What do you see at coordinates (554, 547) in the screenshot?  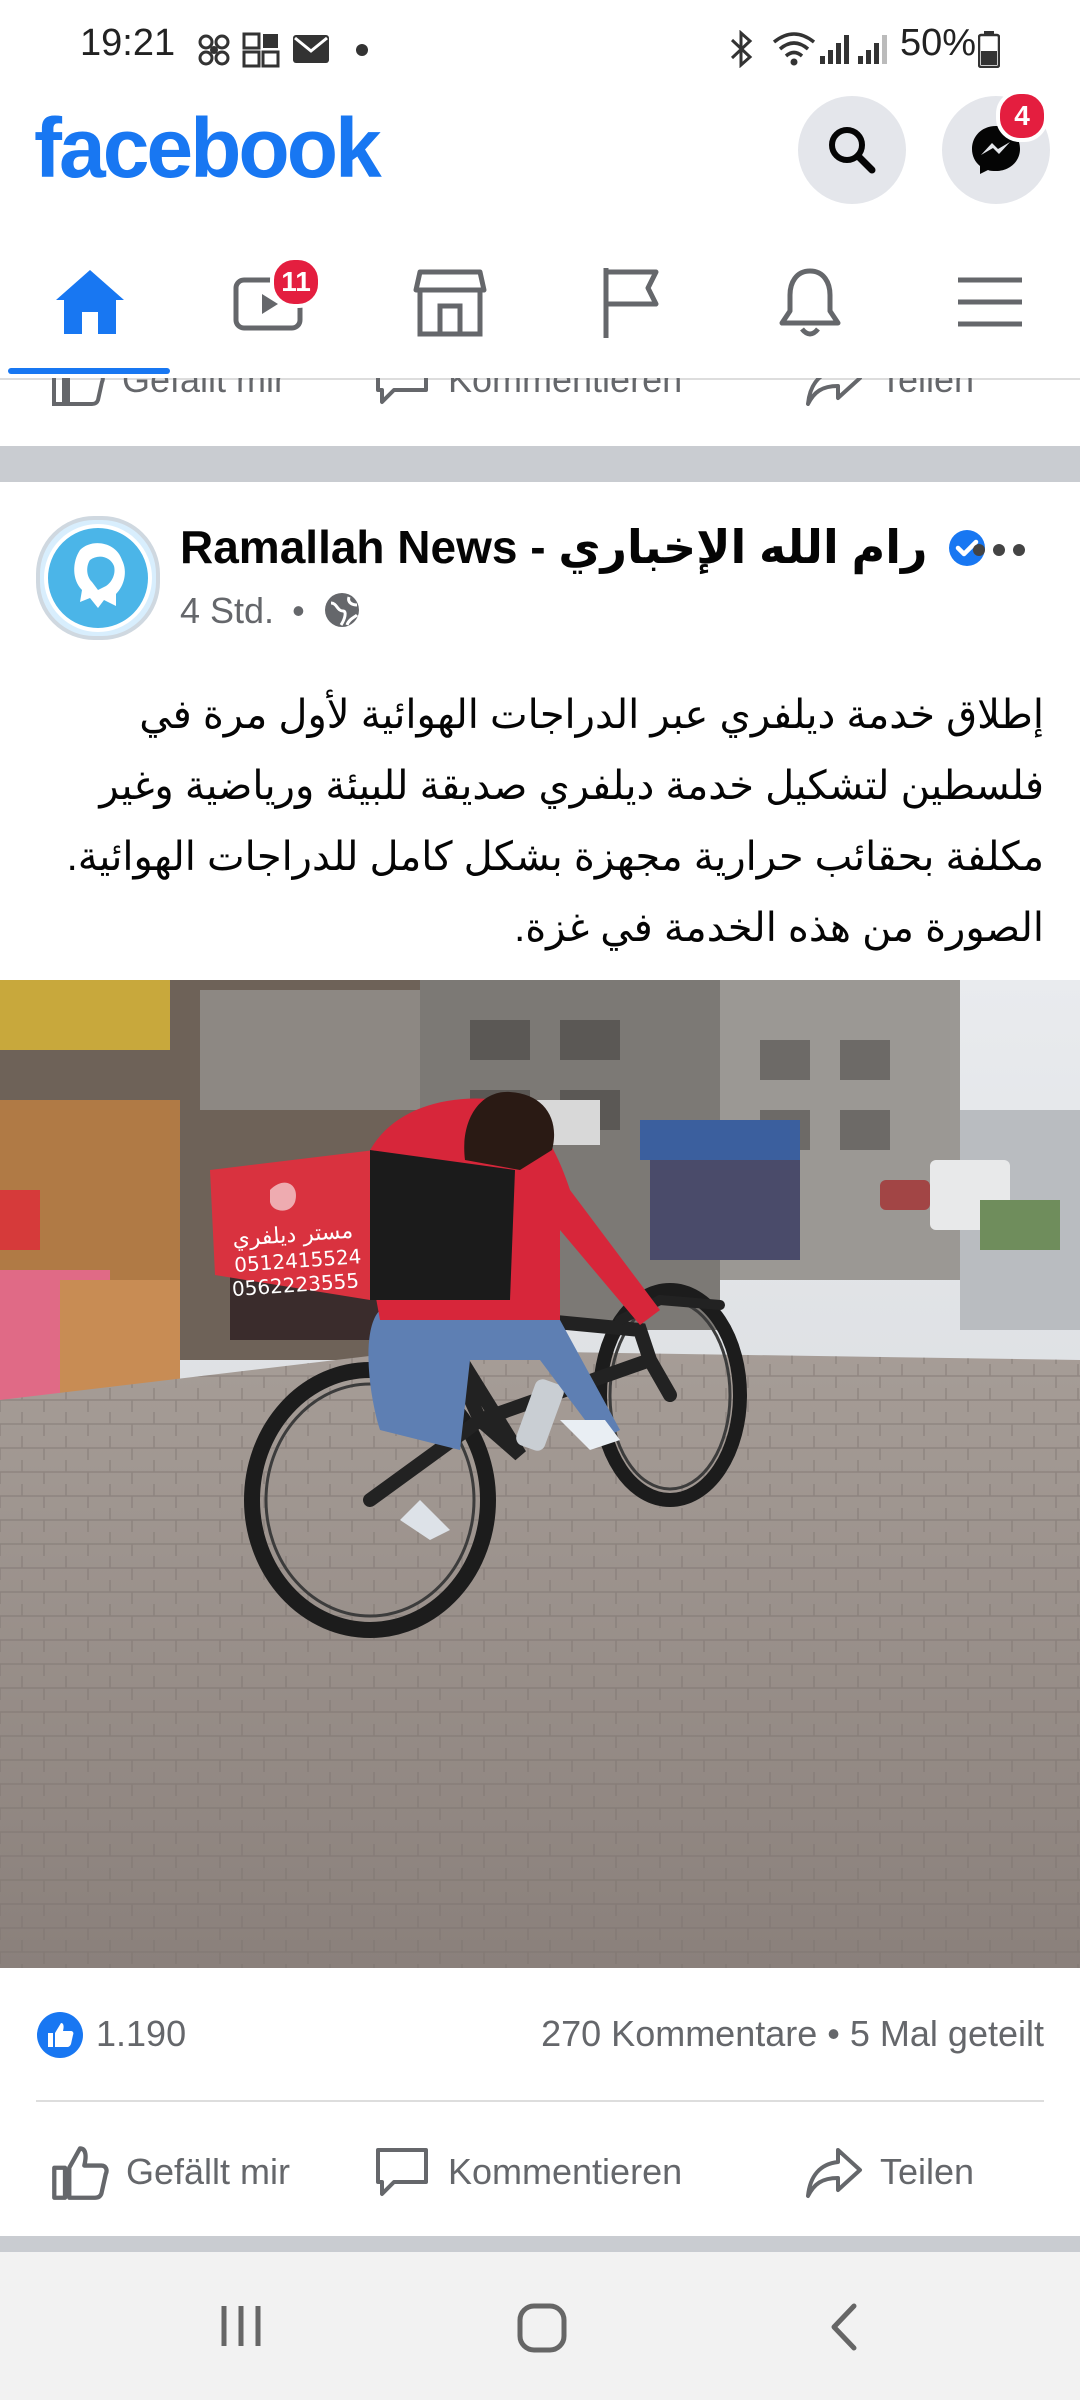 I see `page-name-text: Ramallah News - رام الله الإخباري` at bounding box center [554, 547].